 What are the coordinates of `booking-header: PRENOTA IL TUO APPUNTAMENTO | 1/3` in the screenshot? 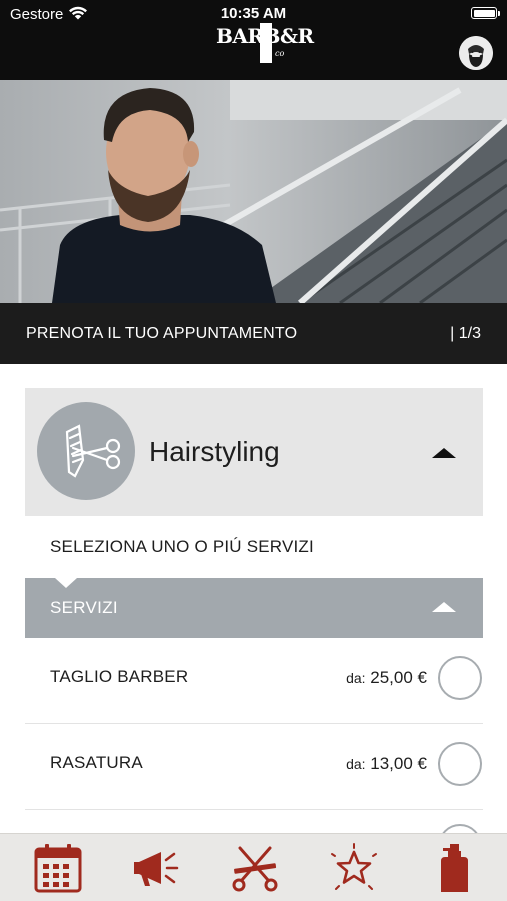 It's located at (253, 333).